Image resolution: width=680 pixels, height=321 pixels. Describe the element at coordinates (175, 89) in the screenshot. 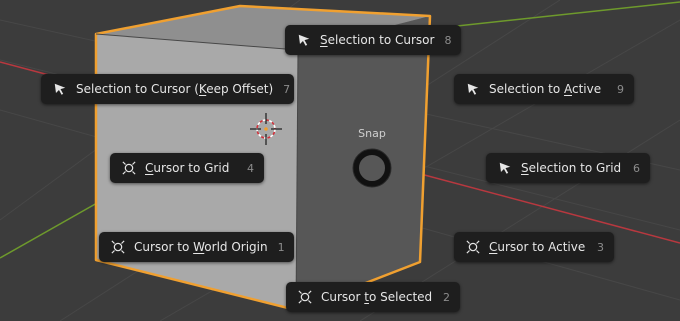

I see `pie-item-label: Selection to Cursor (Keep Offset)` at that location.